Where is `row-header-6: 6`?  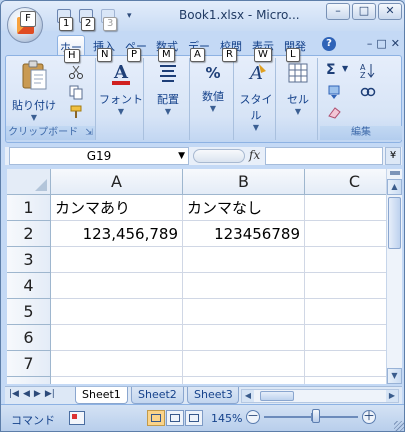 row-header-6: 6 is located at coordinates (29, 338).